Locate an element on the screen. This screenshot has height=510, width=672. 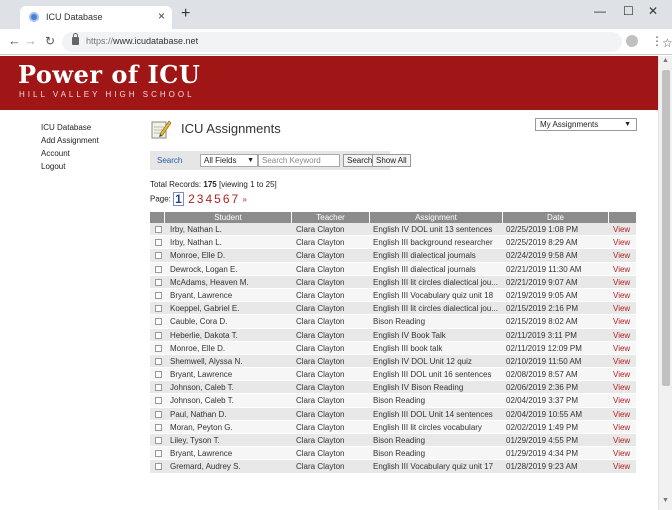
search-panel: Search All Fields ▼ Search Show All is located at coordinates (280, 160).